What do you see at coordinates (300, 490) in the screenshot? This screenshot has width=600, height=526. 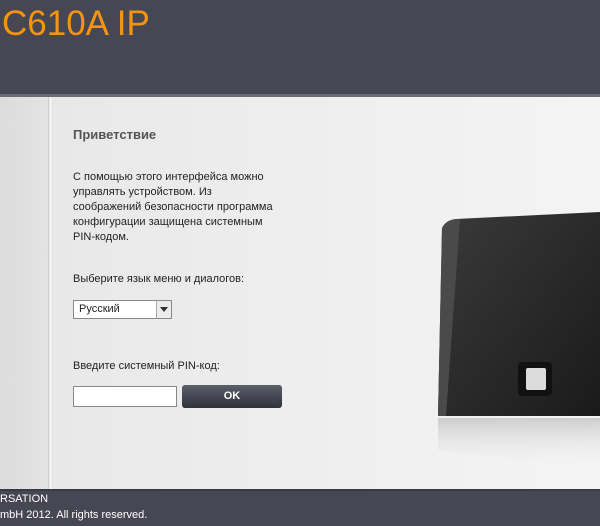 I see `footer-divider` at bounding box center [300, 490].